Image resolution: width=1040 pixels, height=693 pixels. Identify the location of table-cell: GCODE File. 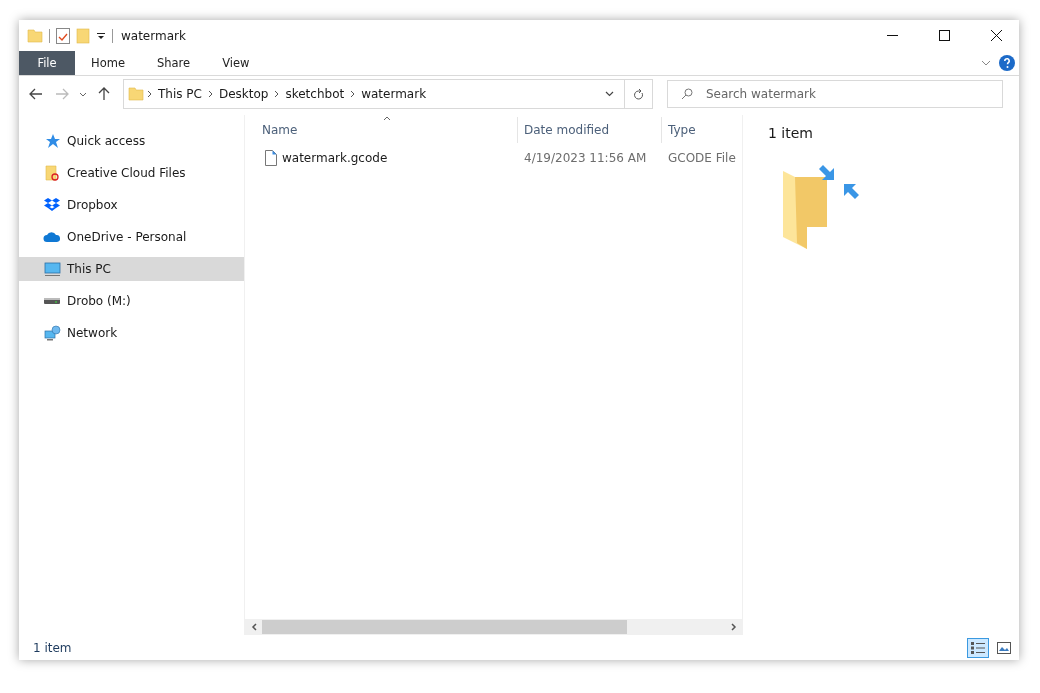
(702, 158).